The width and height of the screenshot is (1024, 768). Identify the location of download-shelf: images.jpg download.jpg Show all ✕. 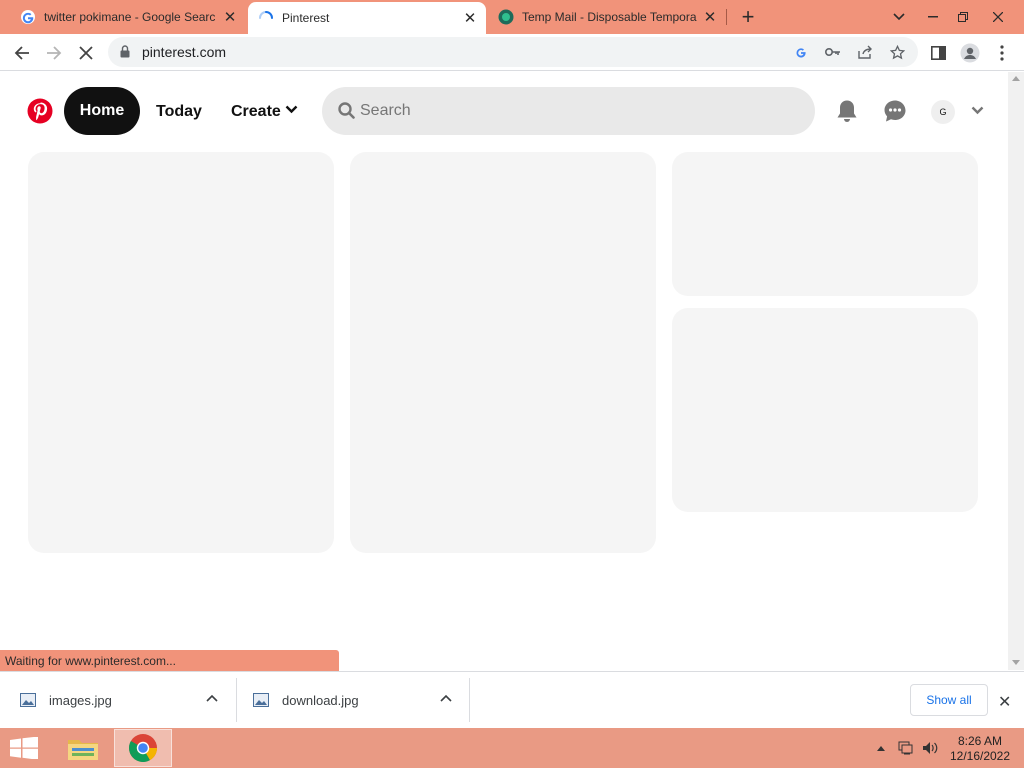
(512, 699).